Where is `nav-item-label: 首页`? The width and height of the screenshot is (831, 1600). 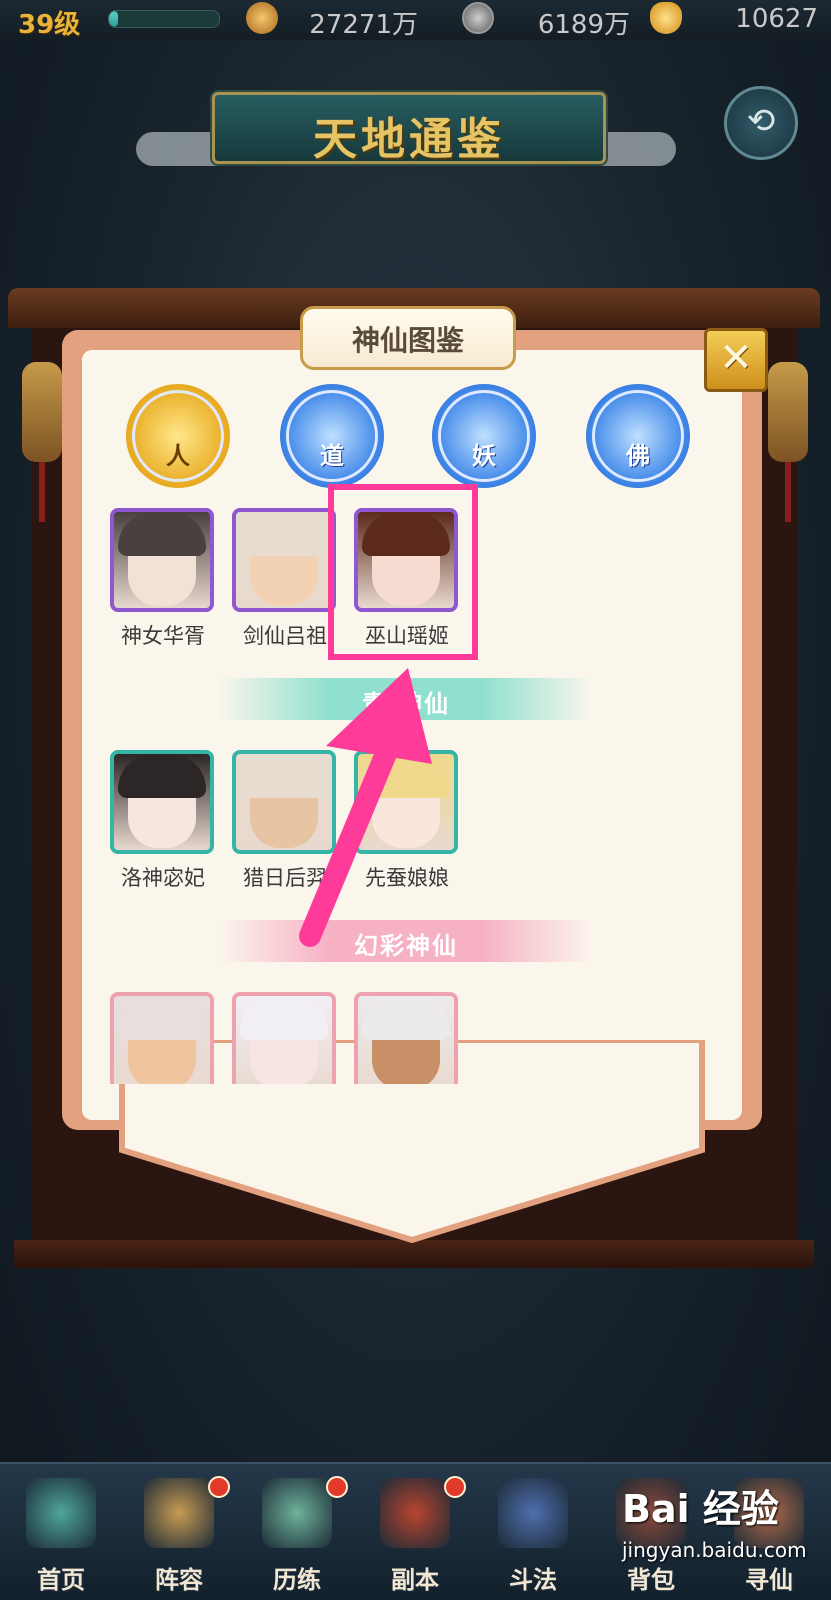
nav-item-label: 首页 is located at coordinates (61, 1580).